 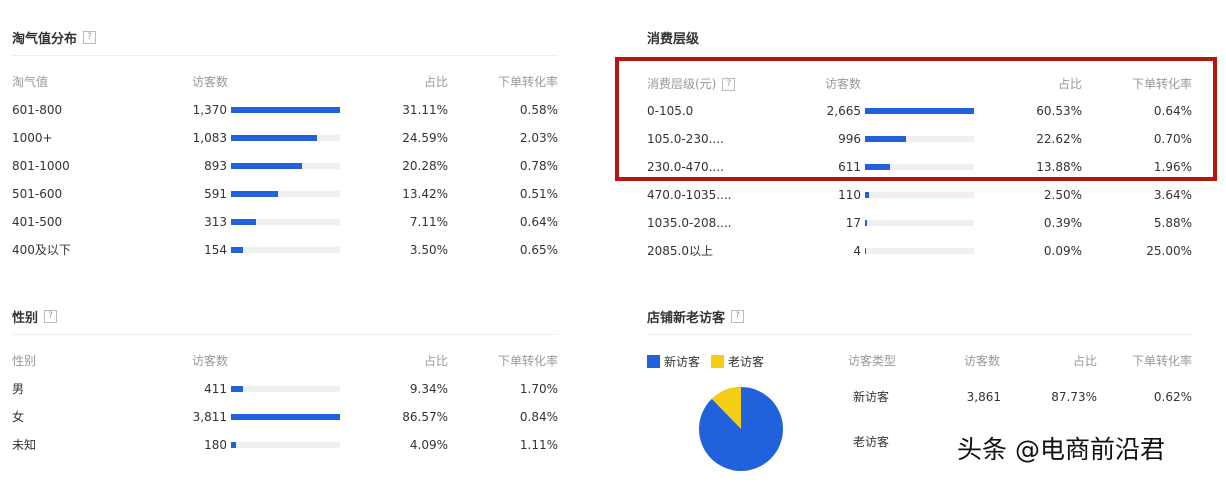 I want to click on row-visitors: 110, so click(x=849, y=195).